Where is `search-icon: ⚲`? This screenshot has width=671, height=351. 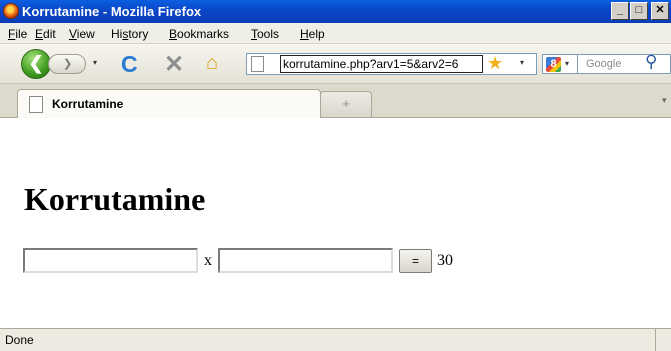 search-icon: ⚲ is located at coordinates (651, 62).